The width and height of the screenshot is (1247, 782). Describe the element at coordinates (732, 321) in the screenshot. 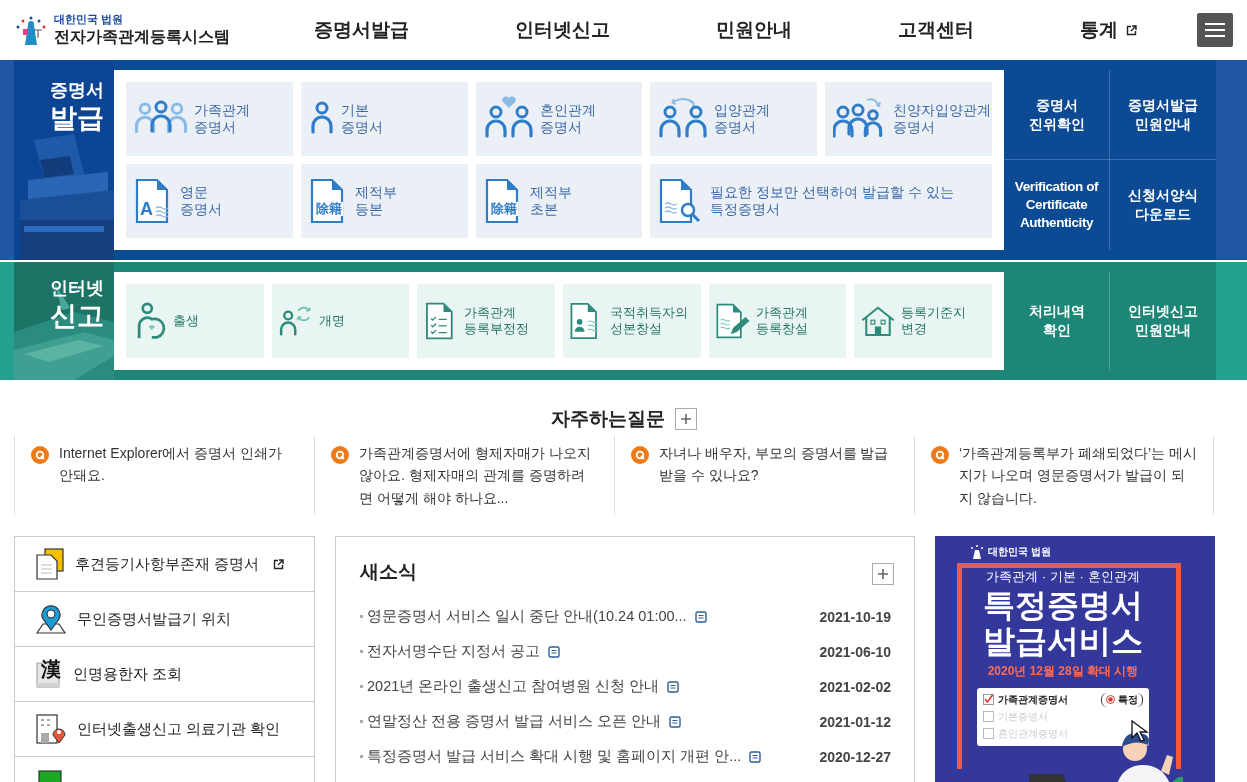

I see `document-pen-icon` at that location.